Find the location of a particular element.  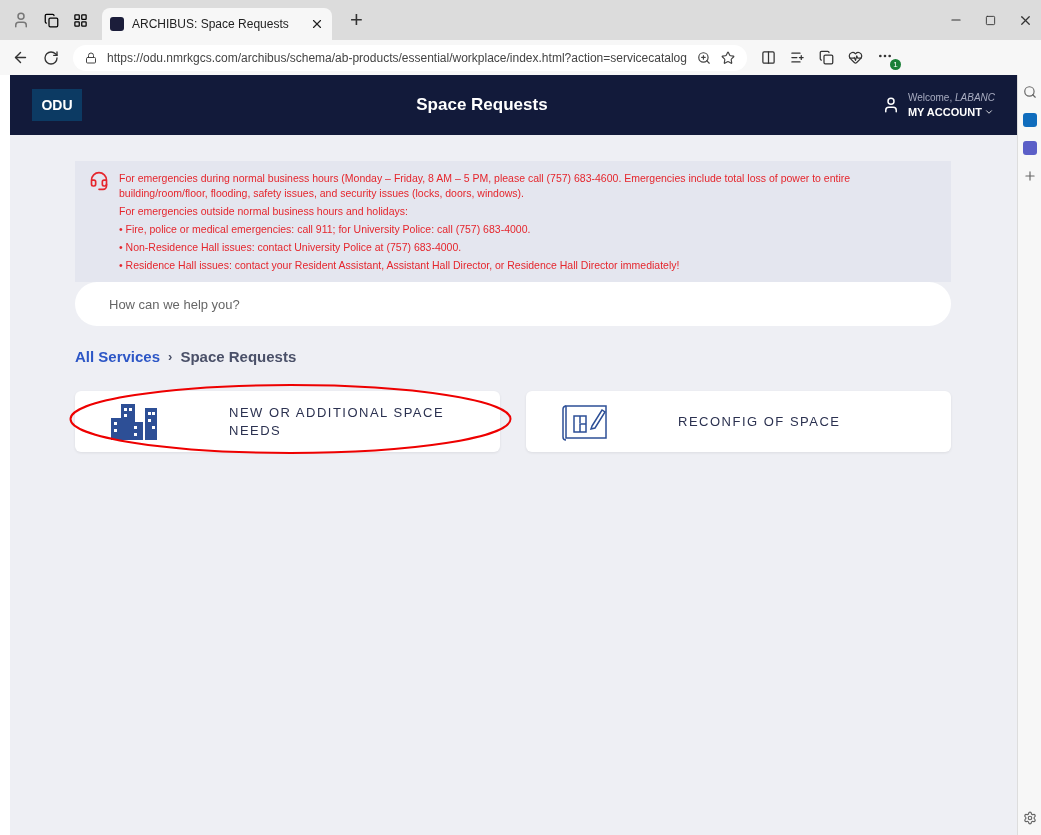

tab-actions-icon is located at coordinates (80, 20).